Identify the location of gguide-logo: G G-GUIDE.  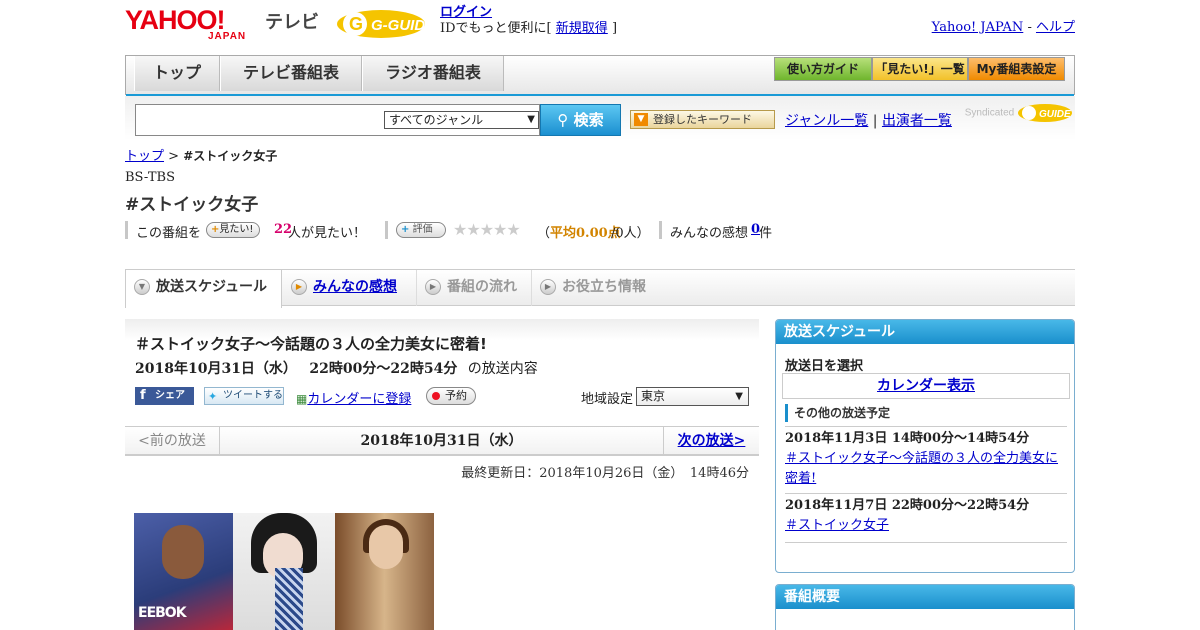
(383, 23).